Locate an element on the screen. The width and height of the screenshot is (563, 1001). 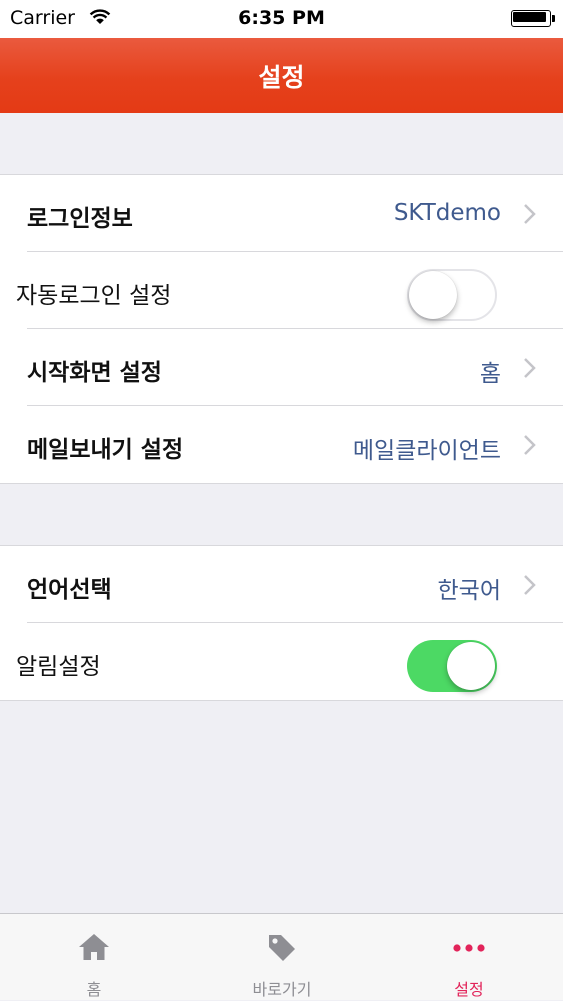
row-label: 자동로그인 설정 is located at coordinates (94, 296).